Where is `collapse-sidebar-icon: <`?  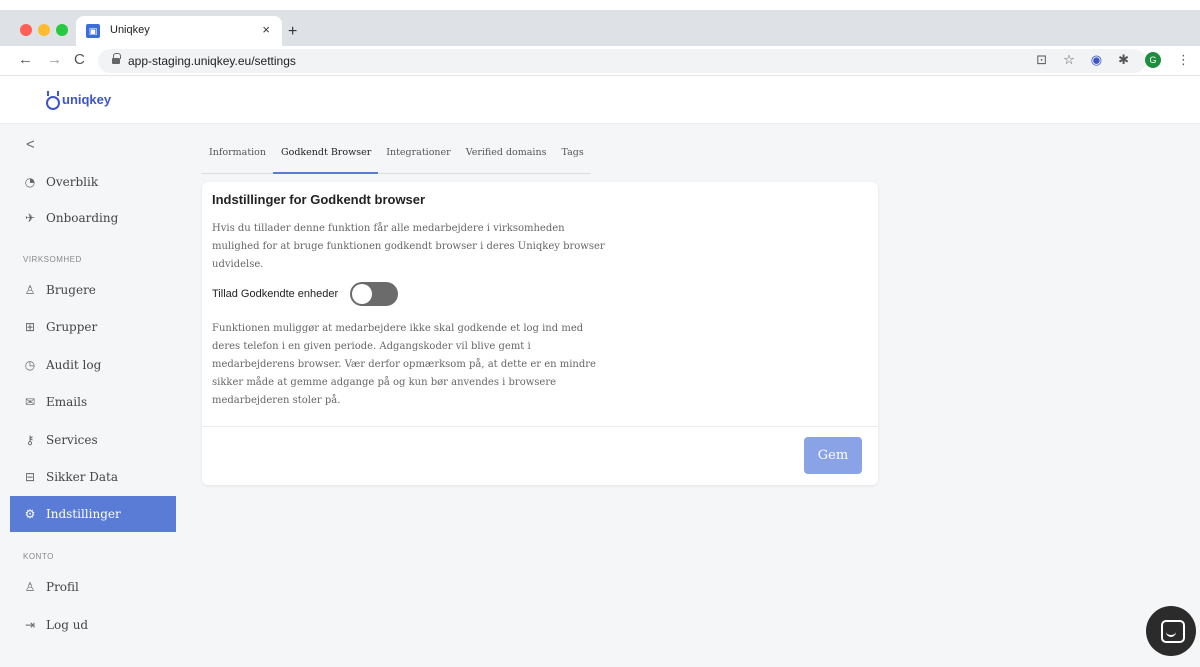
collapse-sidebar-icon: < is located at coordinates (30, 144).